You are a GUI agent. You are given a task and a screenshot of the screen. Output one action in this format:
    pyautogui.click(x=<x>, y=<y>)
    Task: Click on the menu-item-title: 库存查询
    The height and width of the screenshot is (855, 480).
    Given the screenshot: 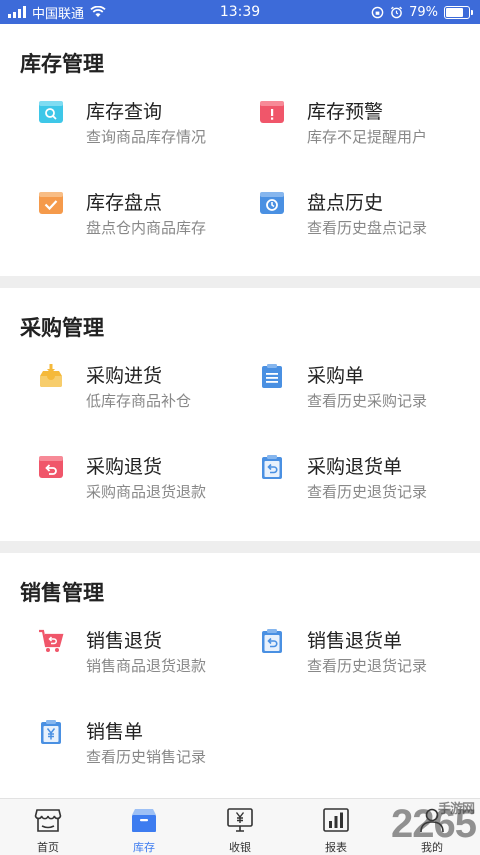 What is the action you would take?
    pyautogui.click(x=124, y=112)
    